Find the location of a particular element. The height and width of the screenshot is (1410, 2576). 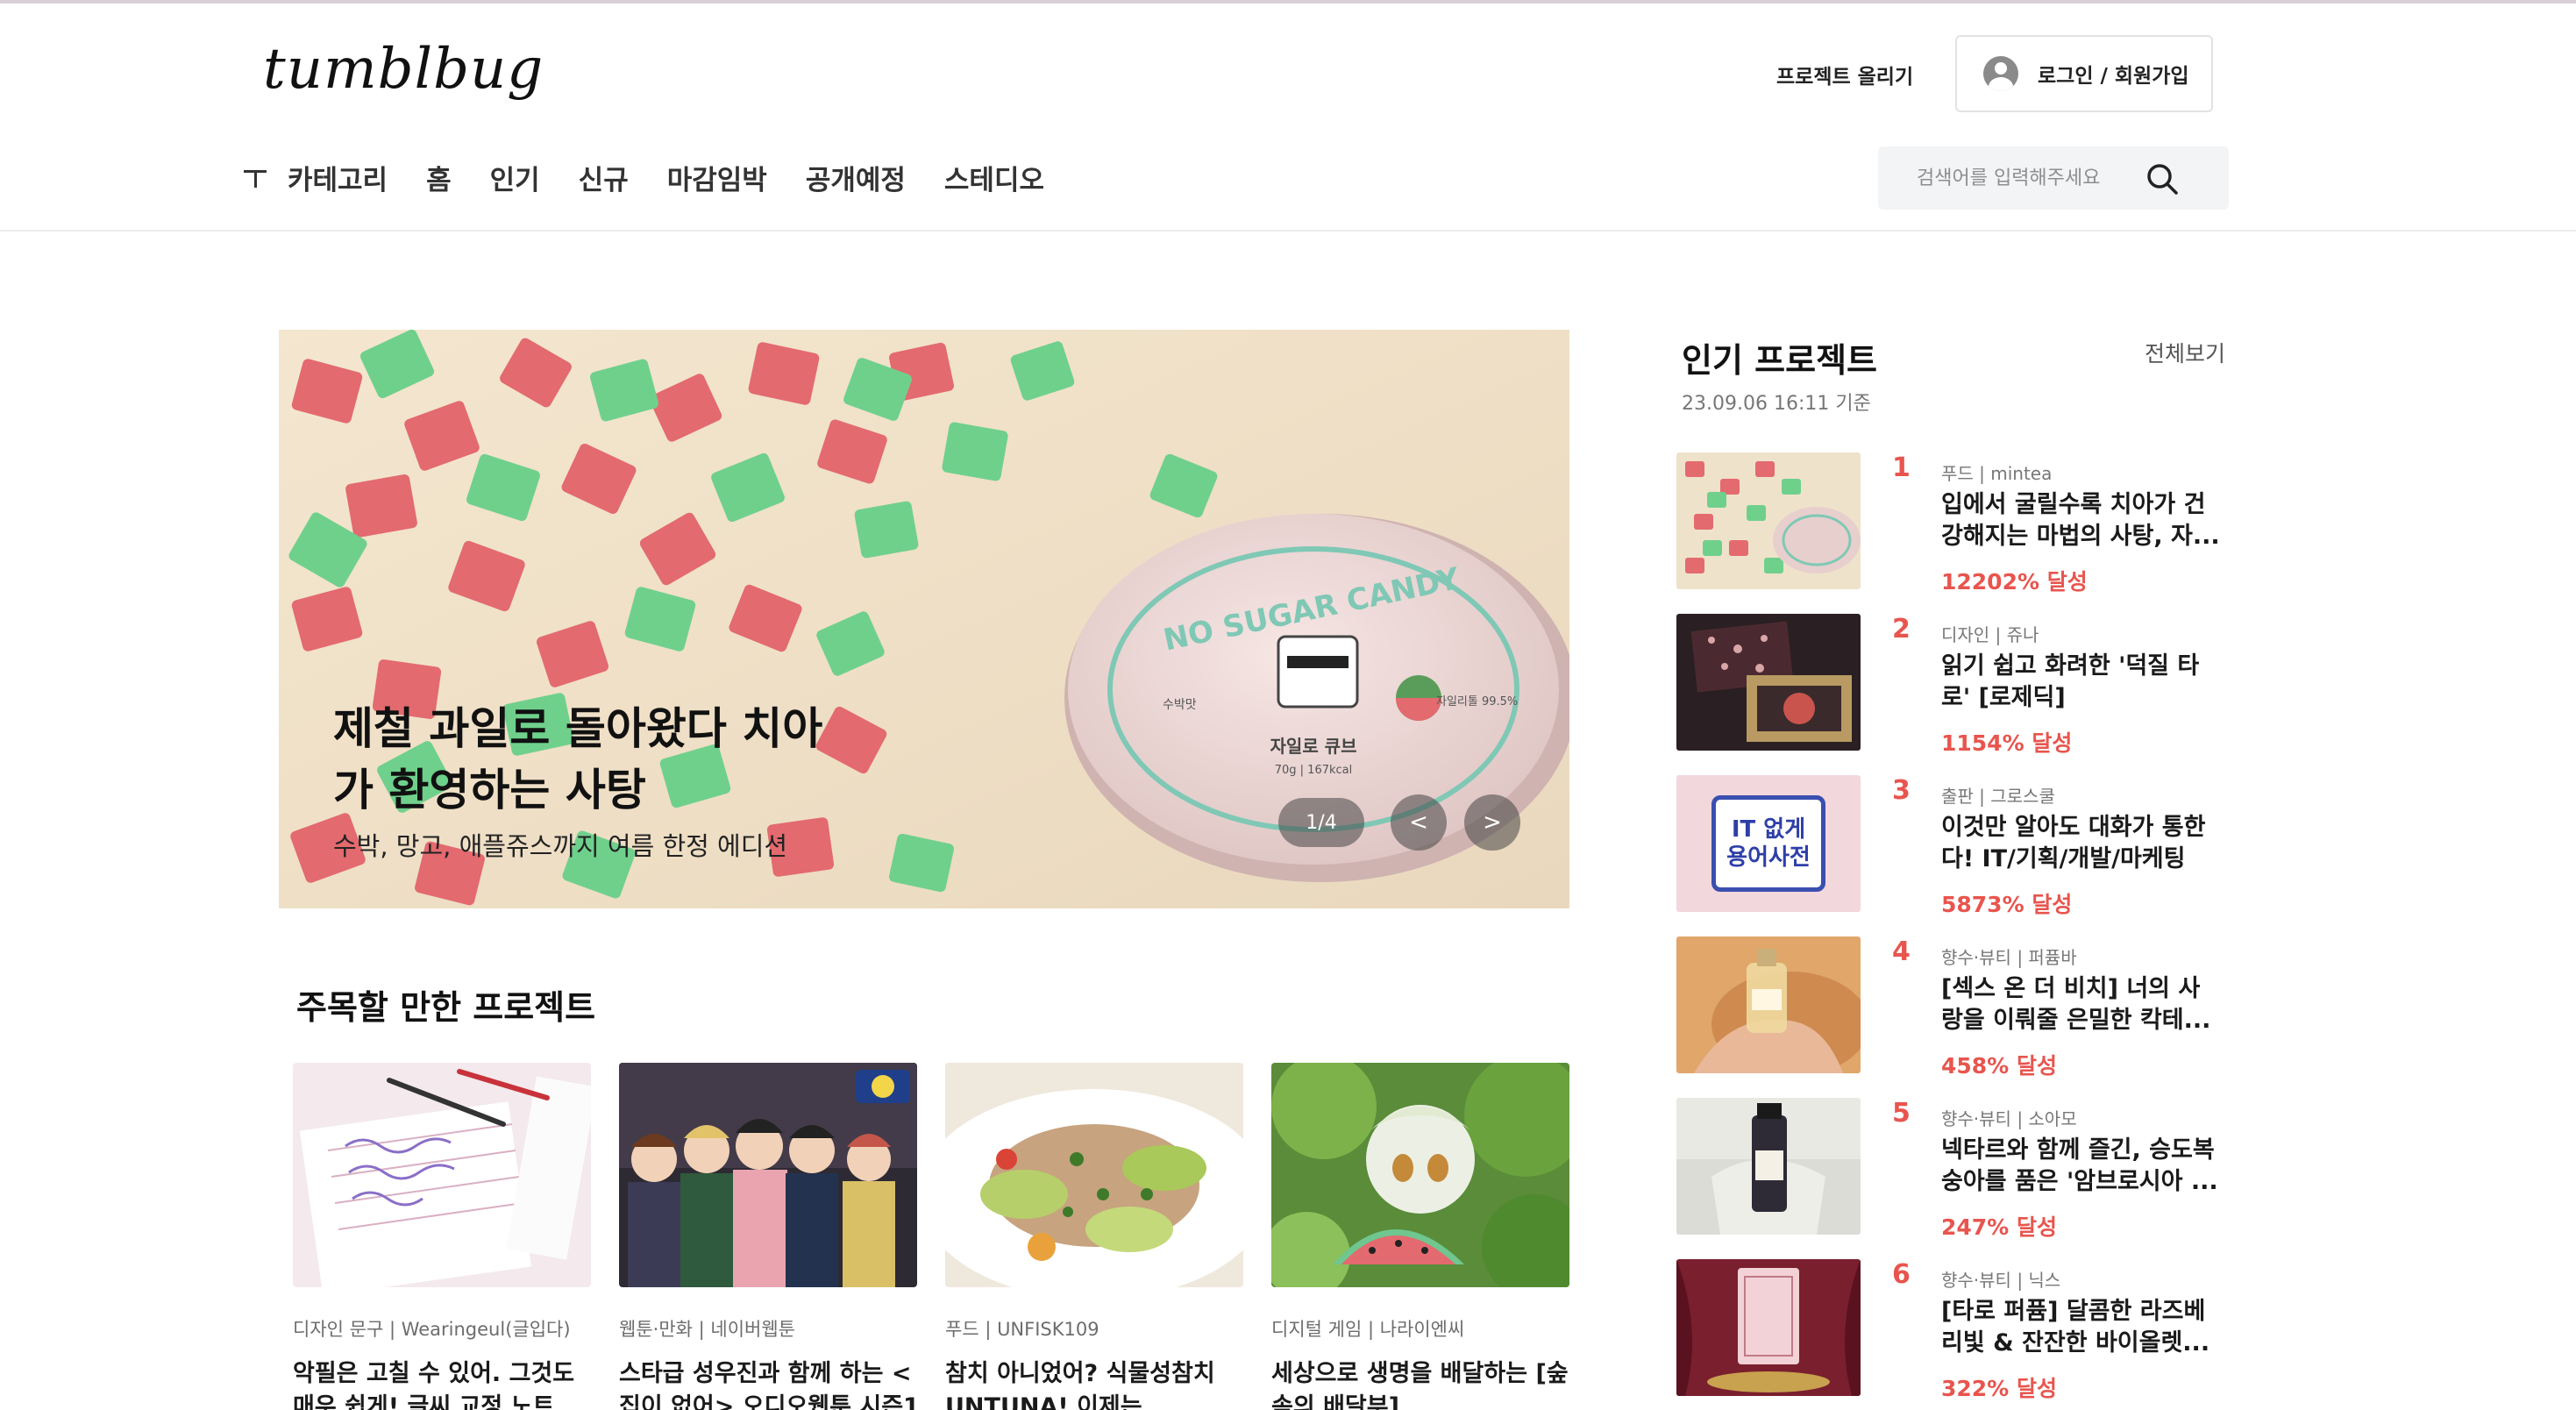

nav-popular: 인기 is located at coordinates (515, 178).